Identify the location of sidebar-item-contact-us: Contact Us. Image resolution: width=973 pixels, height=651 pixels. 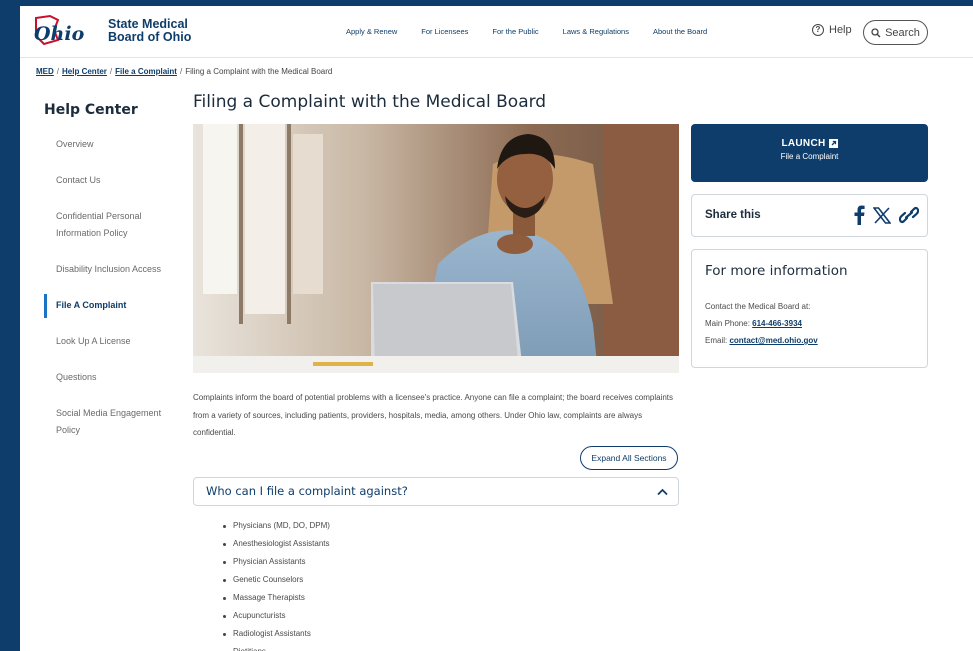
(107, 180).